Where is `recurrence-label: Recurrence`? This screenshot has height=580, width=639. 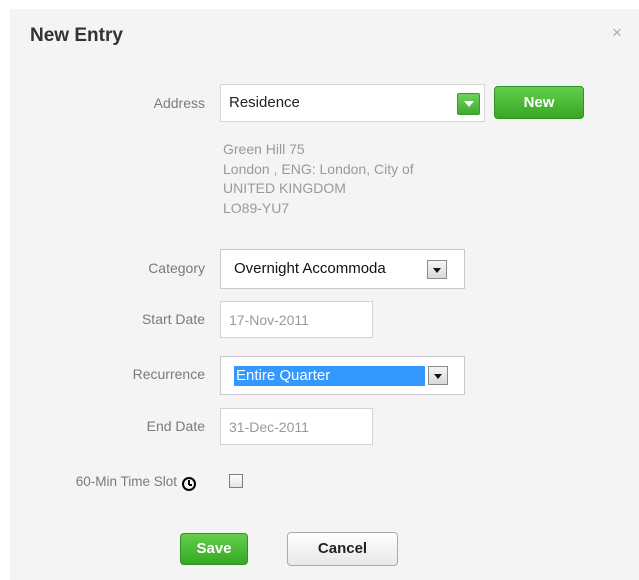
recurrence-label: Recurrence is located at coordinates (168, 374).